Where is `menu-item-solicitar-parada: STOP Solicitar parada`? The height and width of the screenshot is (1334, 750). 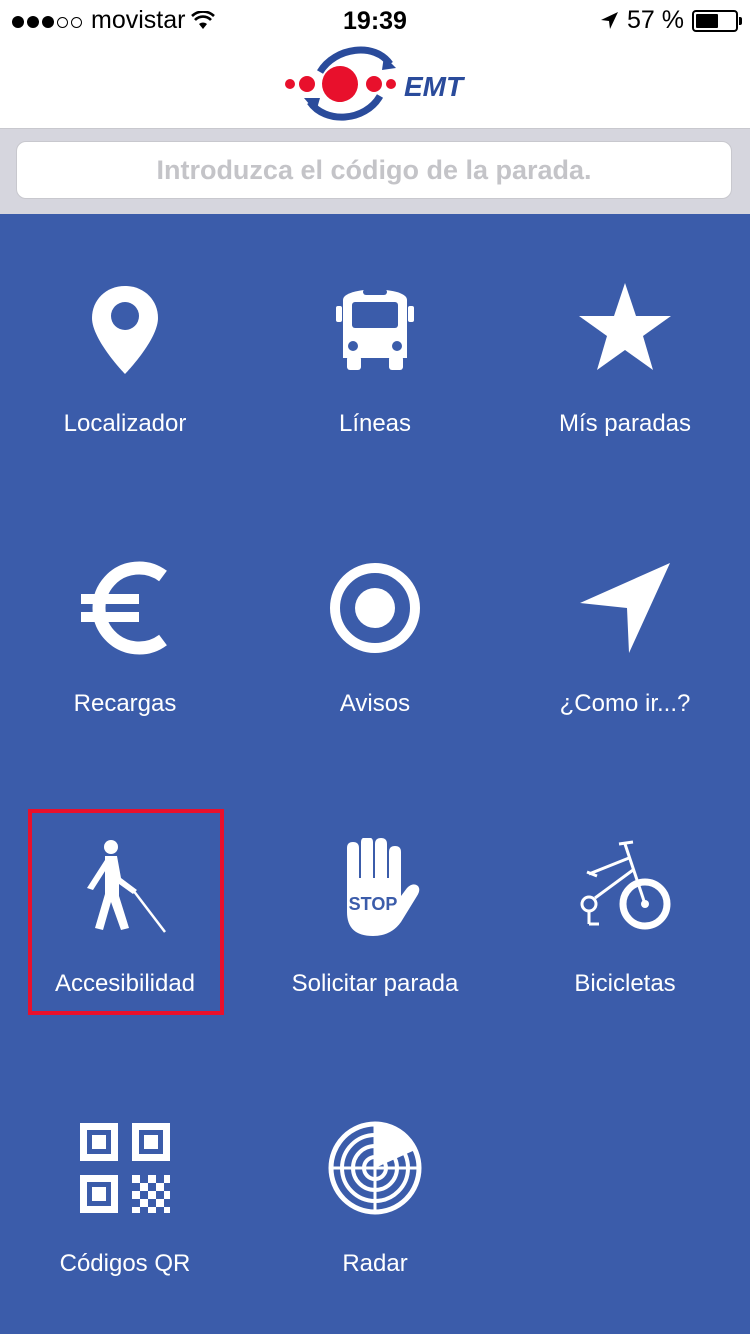 menu-item-solicitar-parada: STOP Solicitar parada is located at coordinates (375, 914).